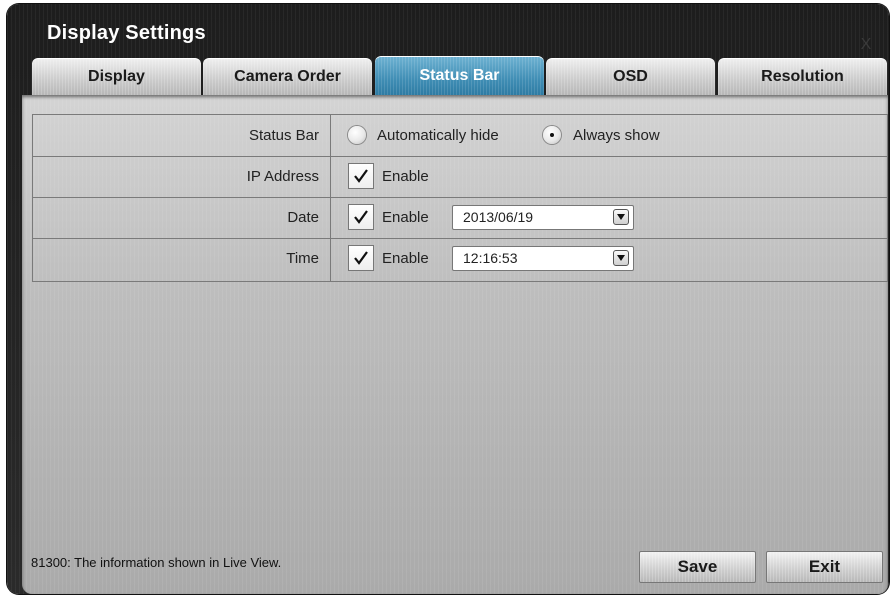 This screenshot has width=895, height=598. Describe the element at coordinates (405, 176) in the screenshot. I see `ip-address-enable-label: Enable` at that location.